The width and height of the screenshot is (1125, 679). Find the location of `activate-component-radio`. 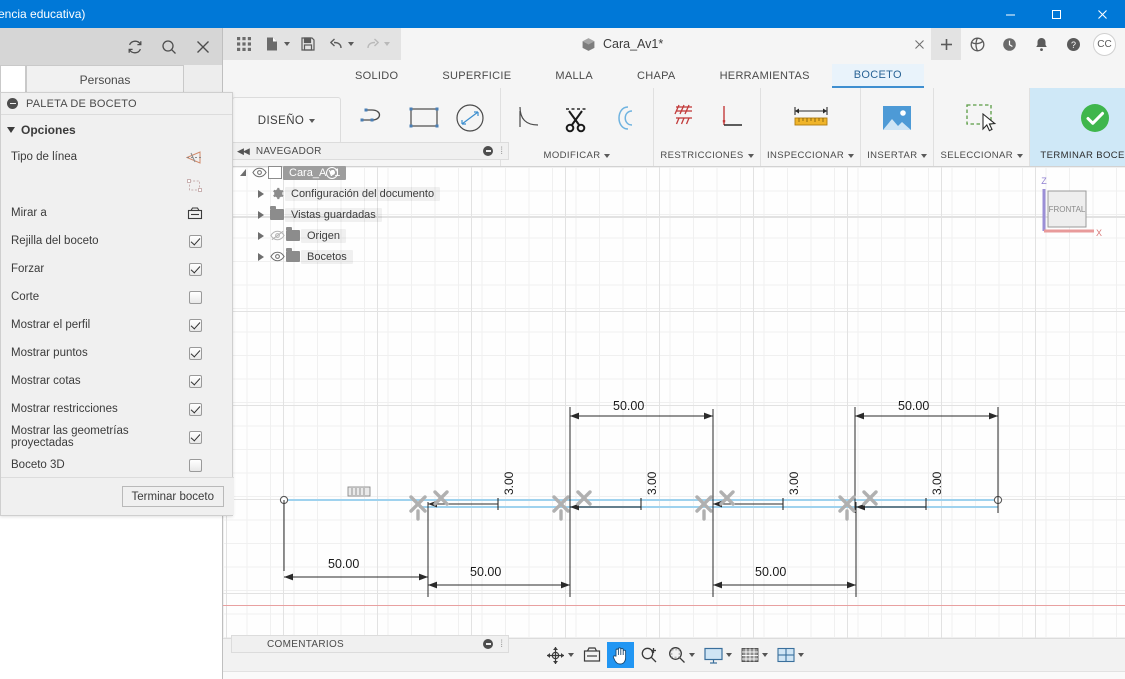

activate-component-radio is located at coordinates (332, 172).